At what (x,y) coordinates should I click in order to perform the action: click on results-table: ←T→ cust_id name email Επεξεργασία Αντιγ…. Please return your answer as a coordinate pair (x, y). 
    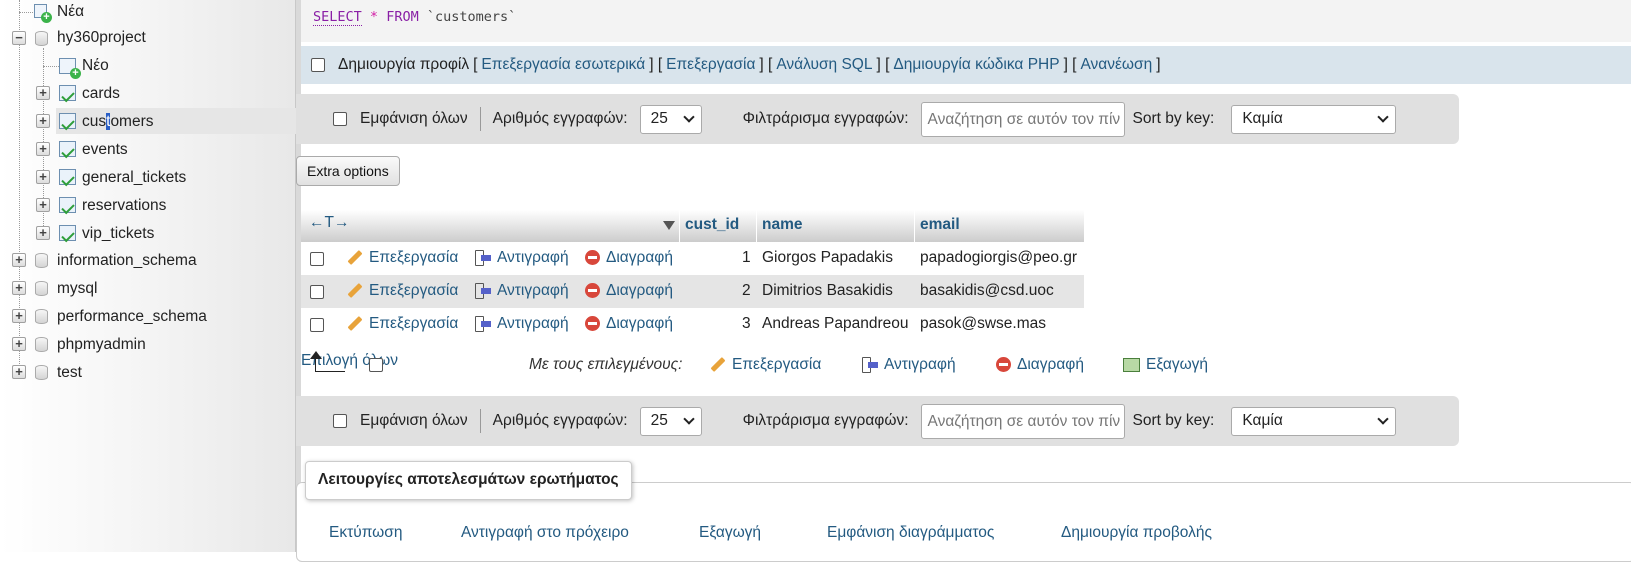
    Looking at the image, I should click on (692, 275).